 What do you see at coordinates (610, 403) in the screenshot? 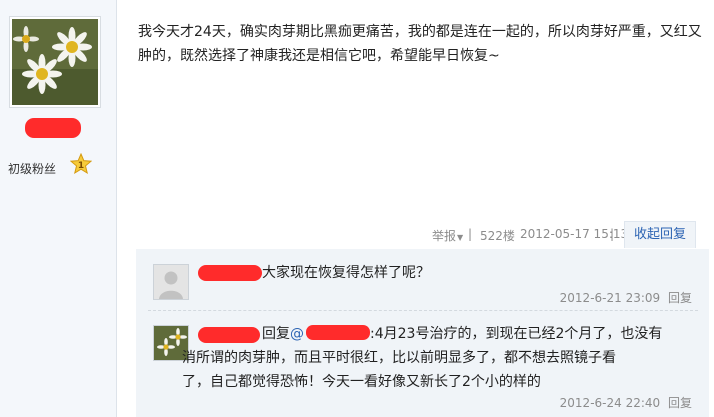
I see `reply-time: 2012-6-24 22:40` at bounding box center [610, 403].